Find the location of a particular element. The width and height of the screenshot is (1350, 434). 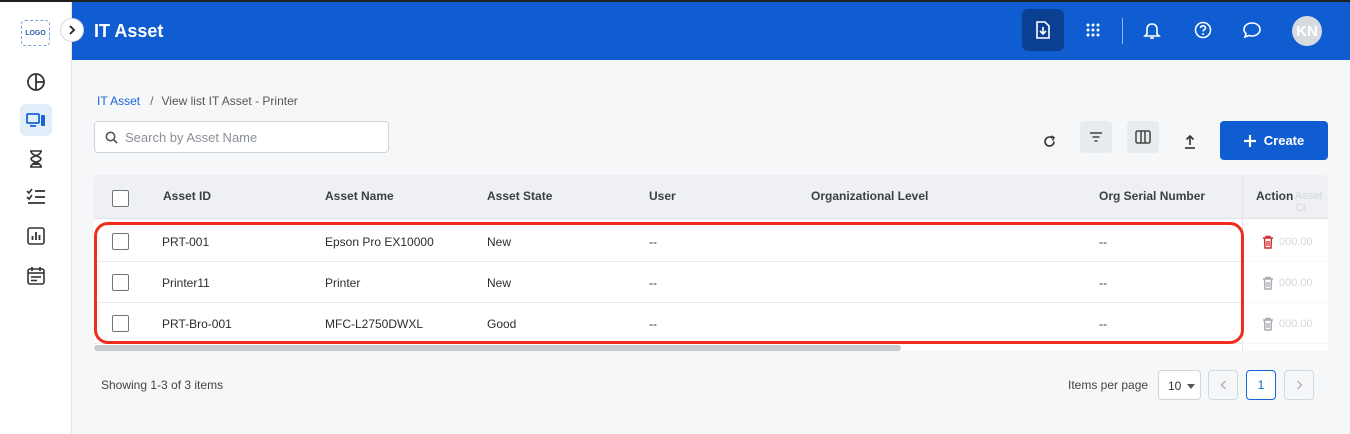

create-button-label: Create is located at coordinates (1284, 140).